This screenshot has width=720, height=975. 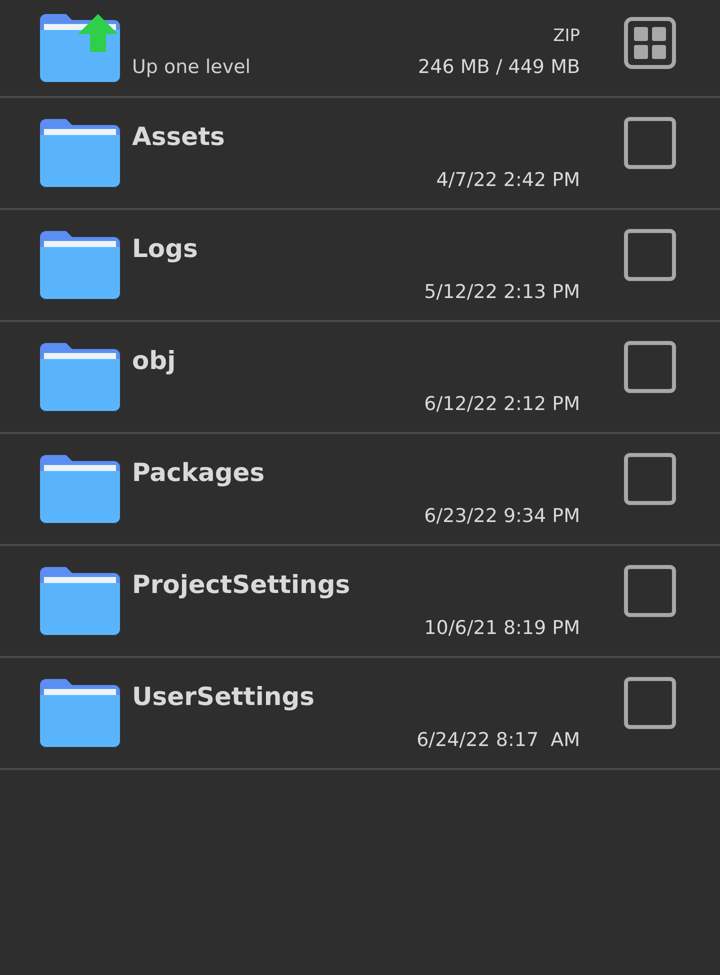 What do you see at coordinates (165, 248) in the screenshot?
I see `folder-name: Logs` at bounding box center [165, 248].